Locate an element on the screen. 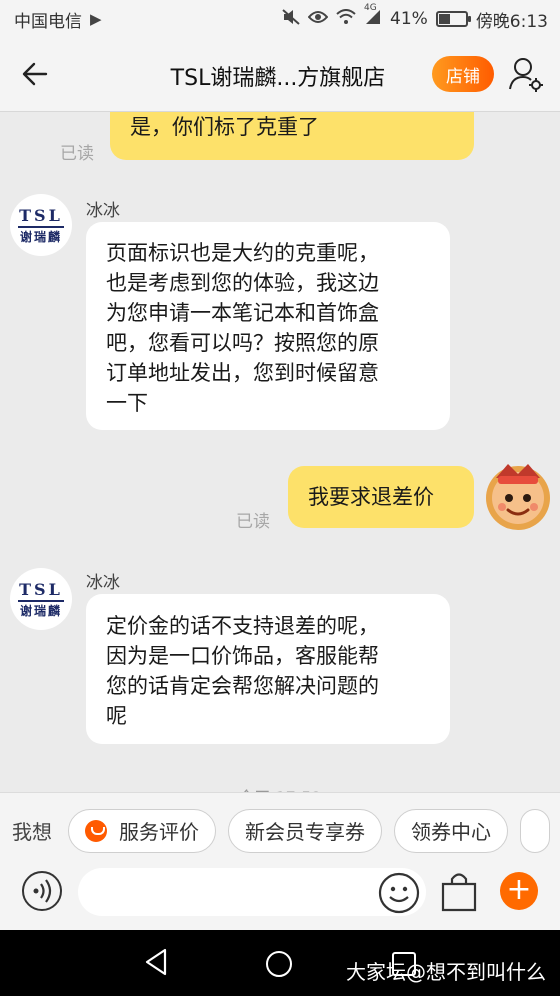 This screenshot has height=996, width=560. quick-reply-label: 我想 is located at coordinates (32, 832).